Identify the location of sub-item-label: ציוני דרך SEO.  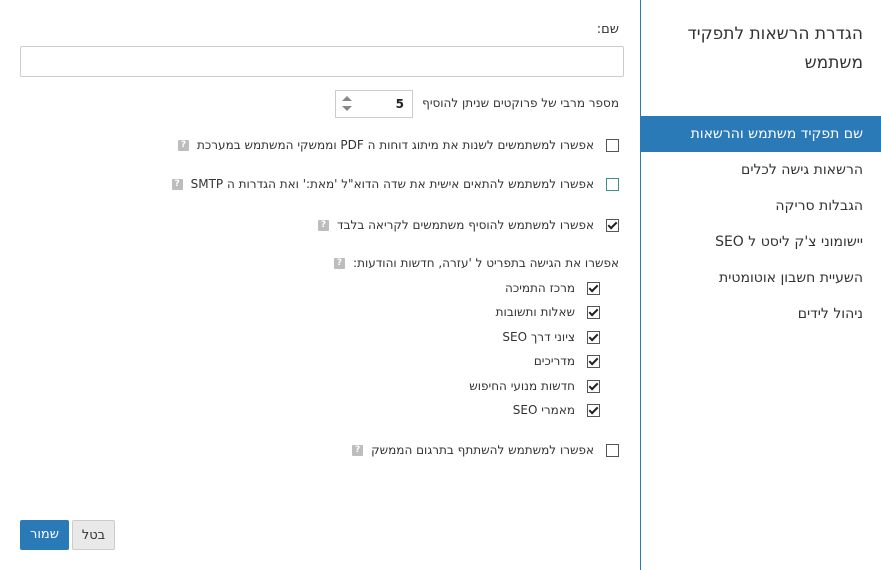
(538, 337).